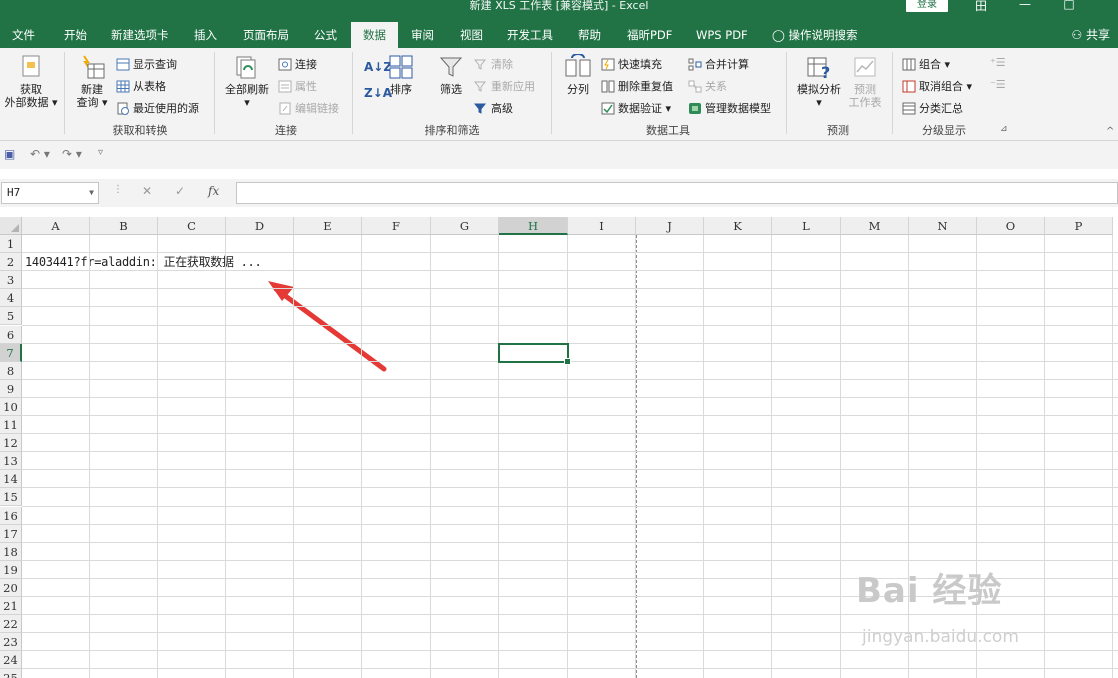  What do you see at coordinates (718, 64) in the screenshot?
I see `consolidate-button: 合并计算` at bounding box center [718, 64].